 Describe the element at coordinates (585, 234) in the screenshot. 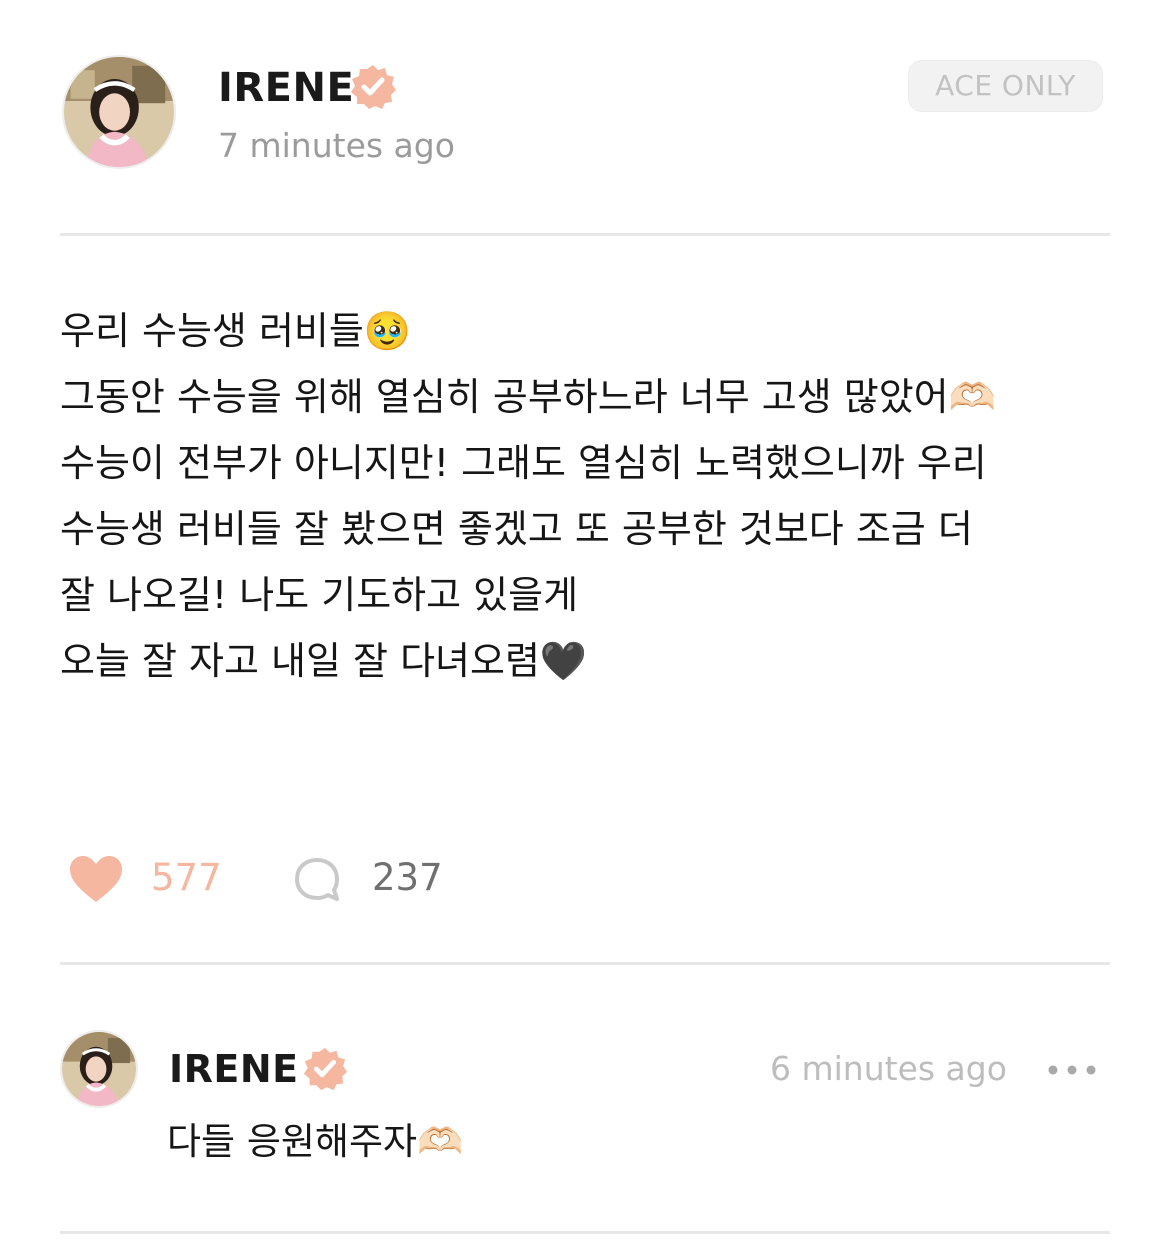

I see `header-divider` at that location.